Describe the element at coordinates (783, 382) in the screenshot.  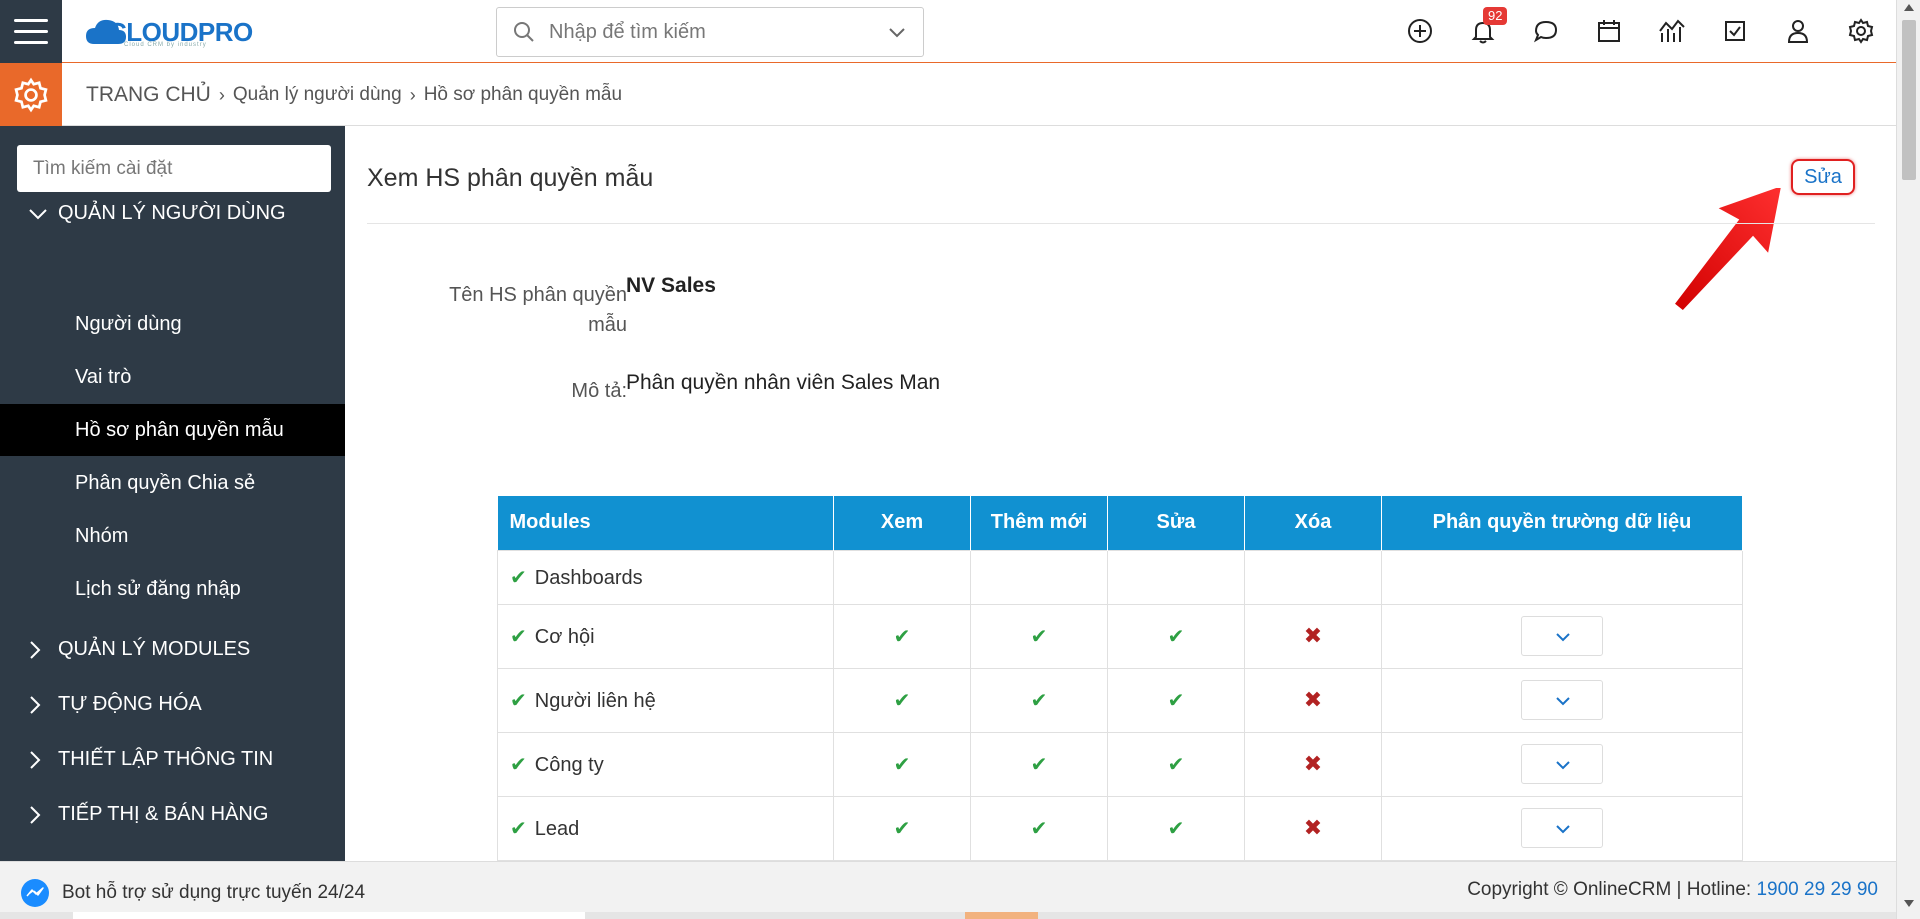
I see `description-value: Phân quyền nhân viên Sales Man` at that location.